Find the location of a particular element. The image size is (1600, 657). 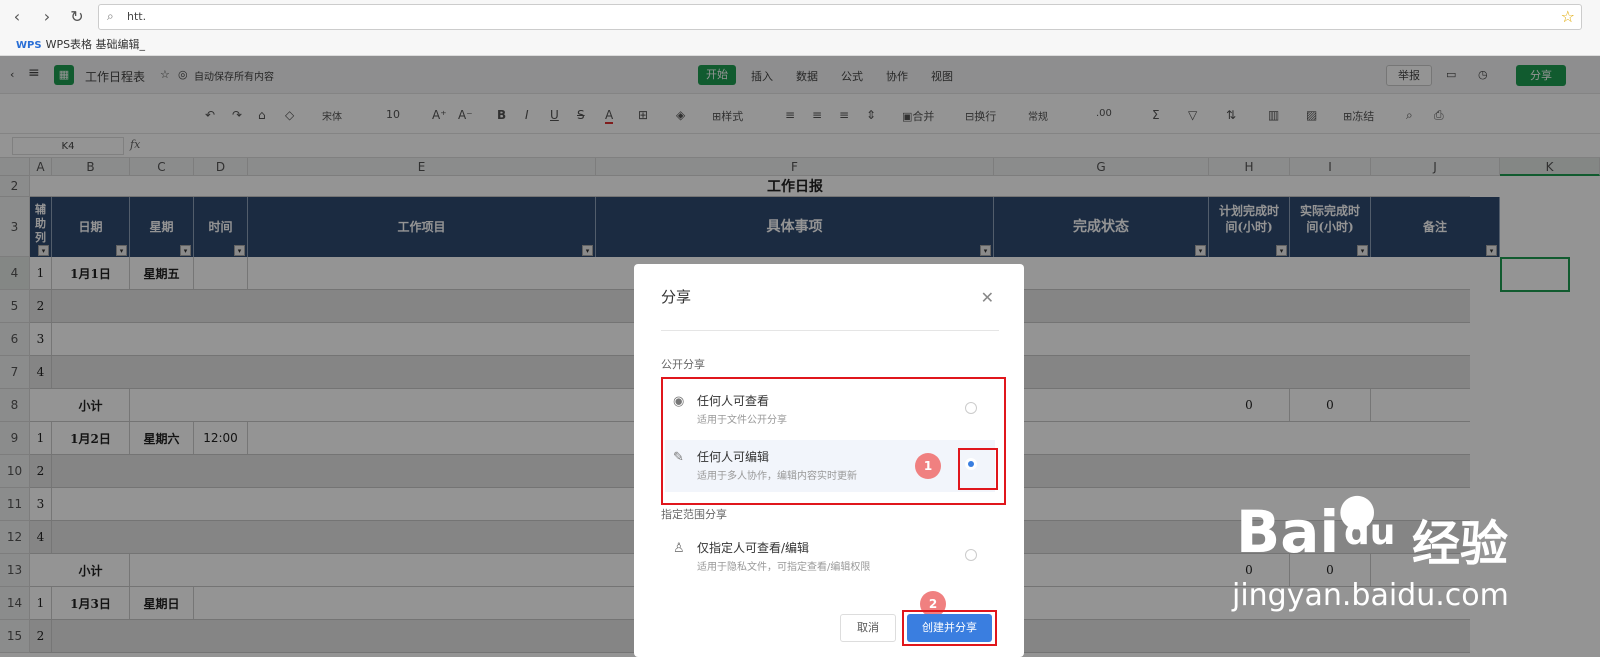

divider is located at coordinates (830, 330).